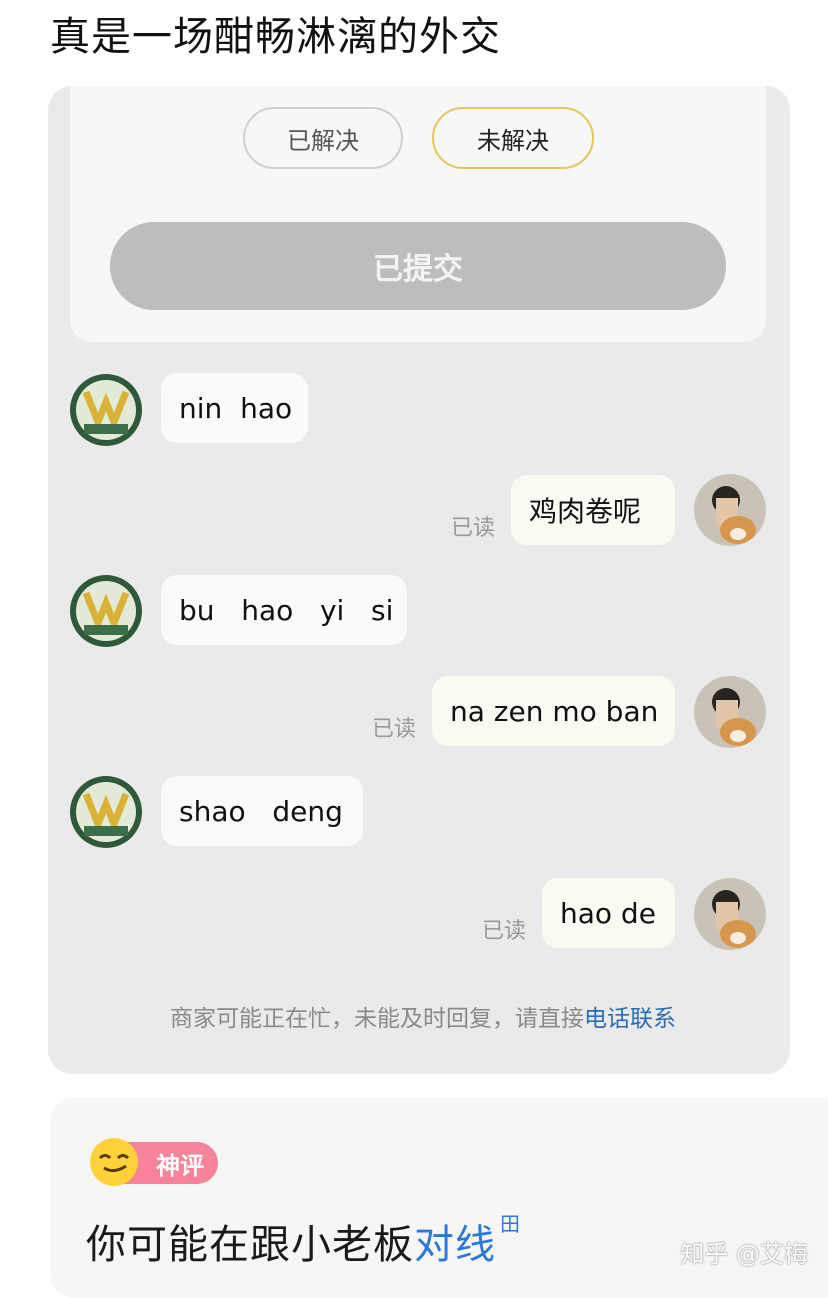 The height and width of the screenshot is (1298, 828). I want to click on comment-highlight-link: 对线, so click(455, 1245).